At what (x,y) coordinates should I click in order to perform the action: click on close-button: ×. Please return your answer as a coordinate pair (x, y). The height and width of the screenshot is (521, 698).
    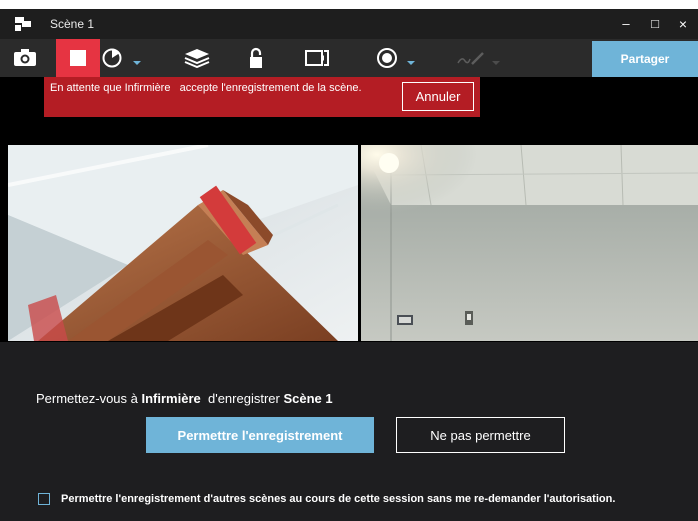
    Looking at the image, I should click on (683, 24).